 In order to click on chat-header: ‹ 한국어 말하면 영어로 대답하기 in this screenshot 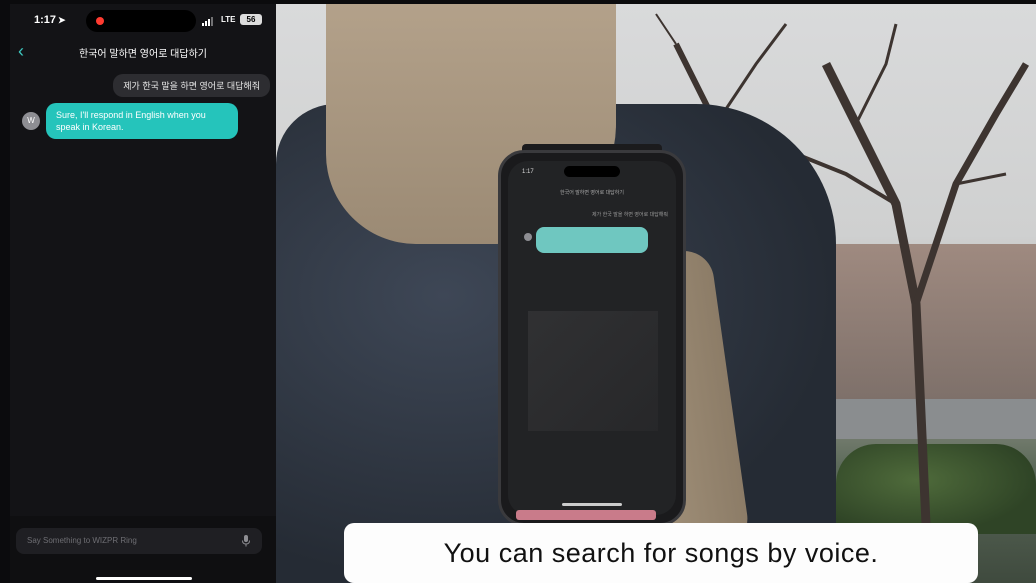, I will do `click(143, 52)`.